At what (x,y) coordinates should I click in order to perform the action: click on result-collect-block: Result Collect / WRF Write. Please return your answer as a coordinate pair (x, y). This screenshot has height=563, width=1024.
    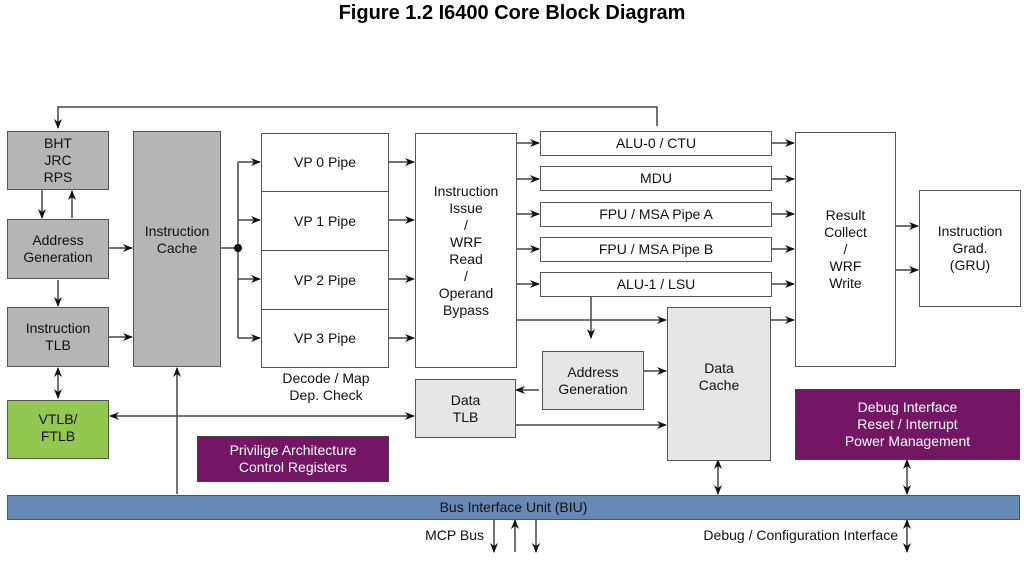
    Looking at the image, I should click on (845, 249).